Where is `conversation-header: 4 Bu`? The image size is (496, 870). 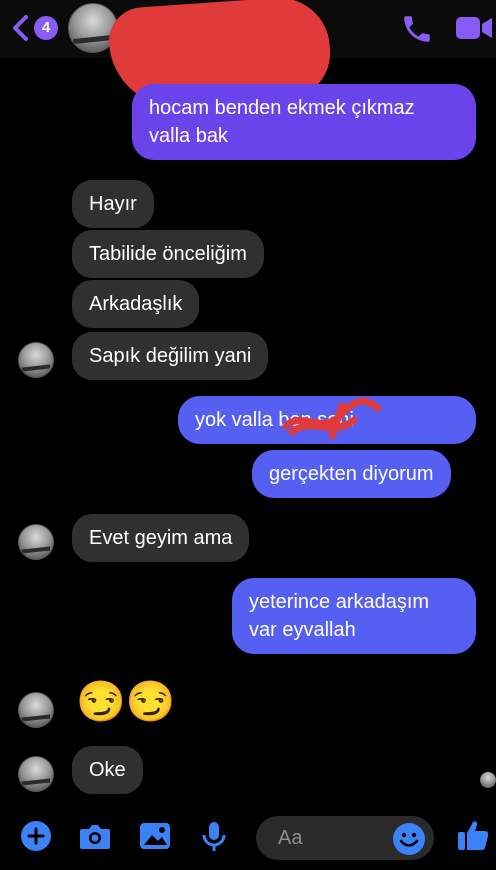 conversation-header: 4 Bu is located at coordinates (248, 56).